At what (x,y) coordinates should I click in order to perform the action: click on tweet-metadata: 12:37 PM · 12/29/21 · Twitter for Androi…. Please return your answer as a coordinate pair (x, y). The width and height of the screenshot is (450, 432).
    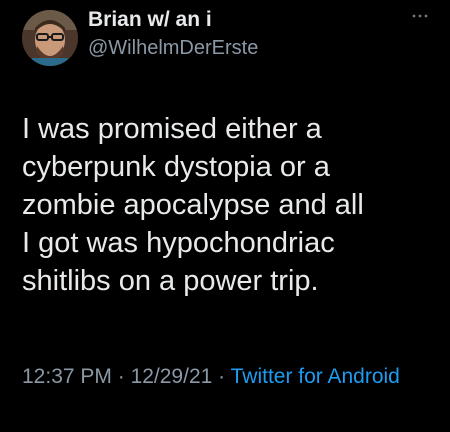
    Looking at the image, I should click on (232, 377).